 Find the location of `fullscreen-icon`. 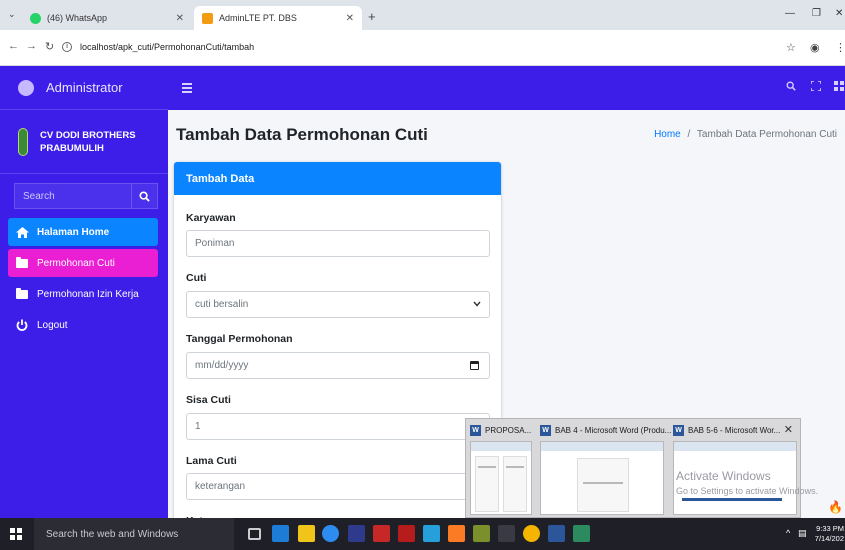

fullscreen-icon is located at coordinates (816, 87).